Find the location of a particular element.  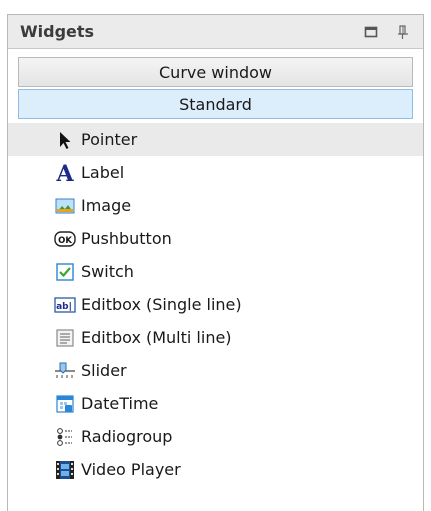

list-item-label: Switch is located at coordinates (107, 271).